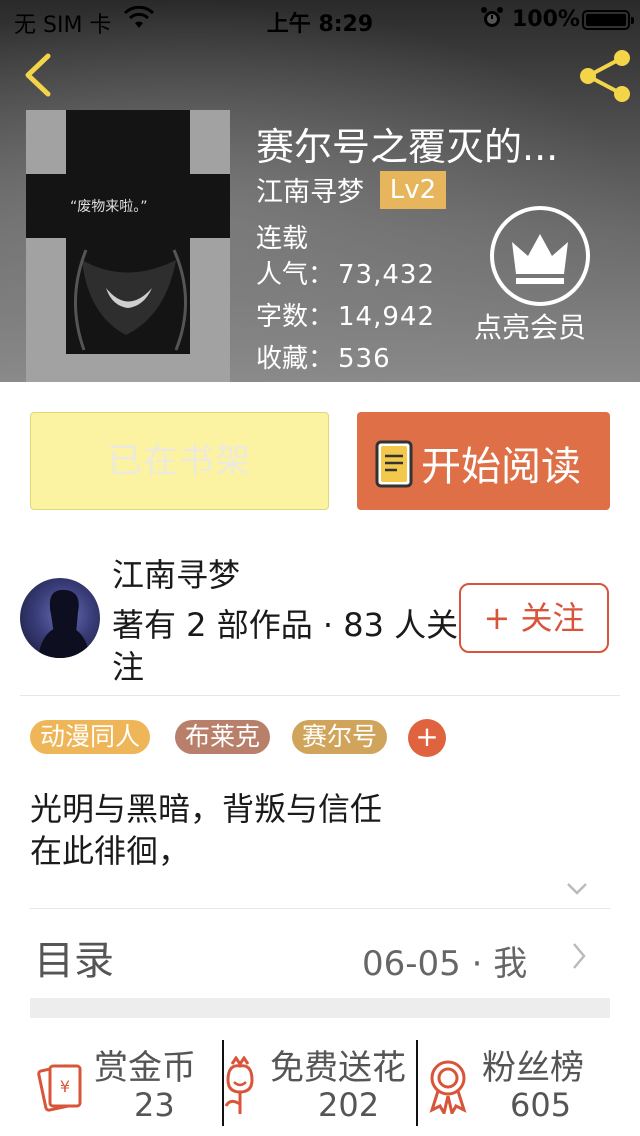 This screenshot has width=640, height=1136. What do you see at coordinates (282, 239) in the screenshot?
I see `book-status: 连载` at bounding box center [282, 239].